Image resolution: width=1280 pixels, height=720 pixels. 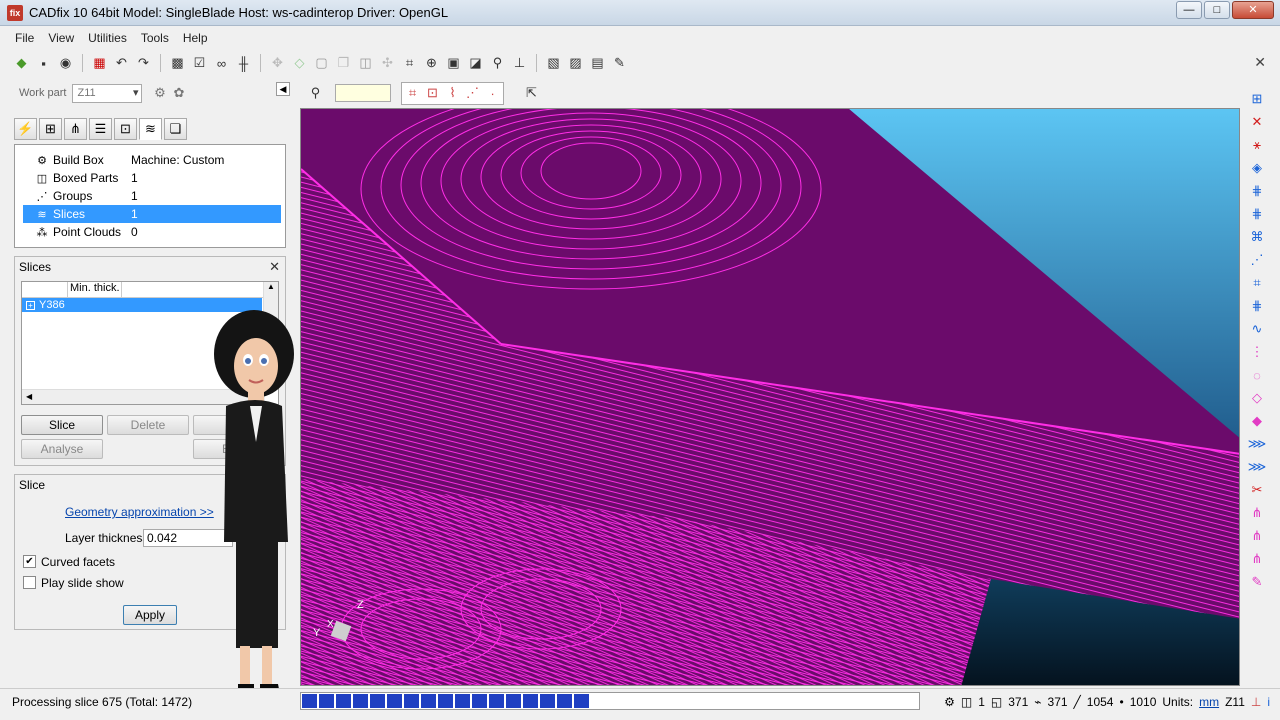 What do you see at coordinates (1257, 513) in the screenshot?
I see `branch-icon: ⋔` at bounding box center [1257, 513].